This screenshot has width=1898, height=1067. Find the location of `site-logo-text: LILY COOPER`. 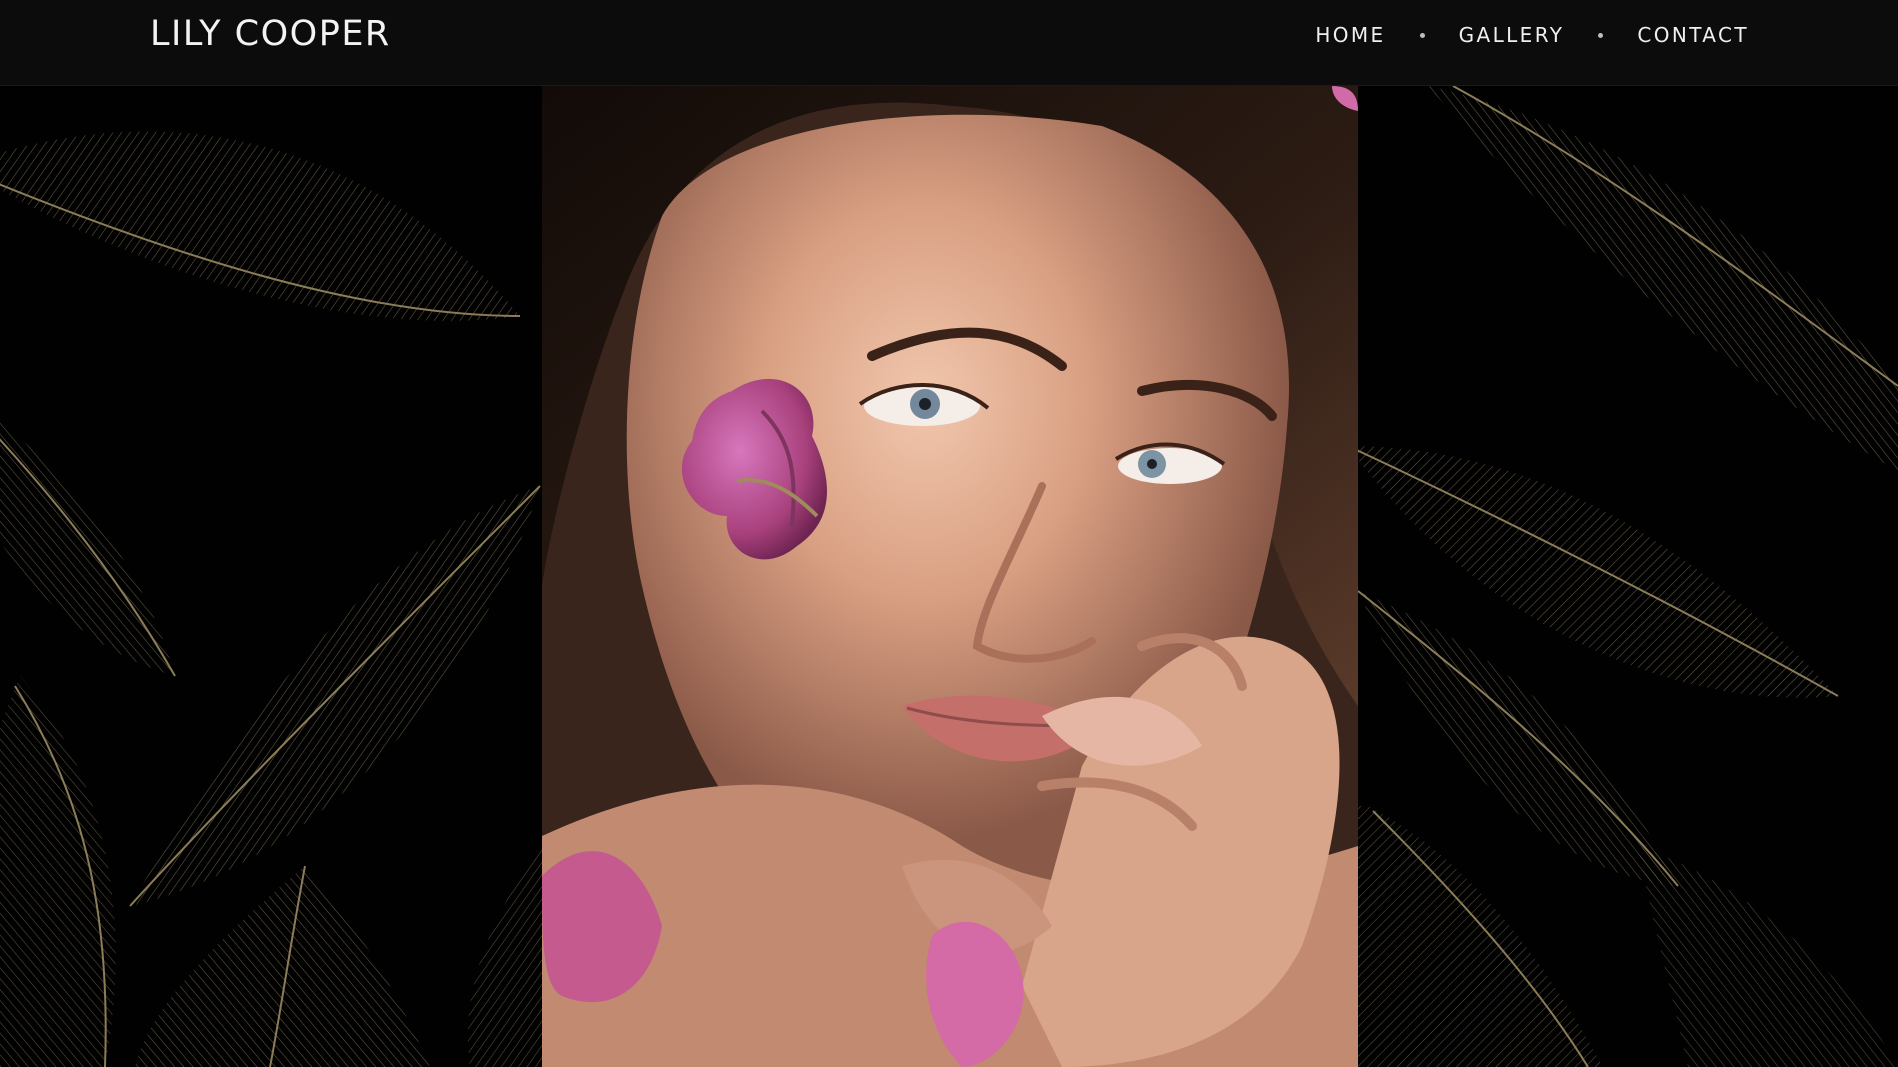

site-logo-text: LILY COOPER is located at coordinates (270, 34).